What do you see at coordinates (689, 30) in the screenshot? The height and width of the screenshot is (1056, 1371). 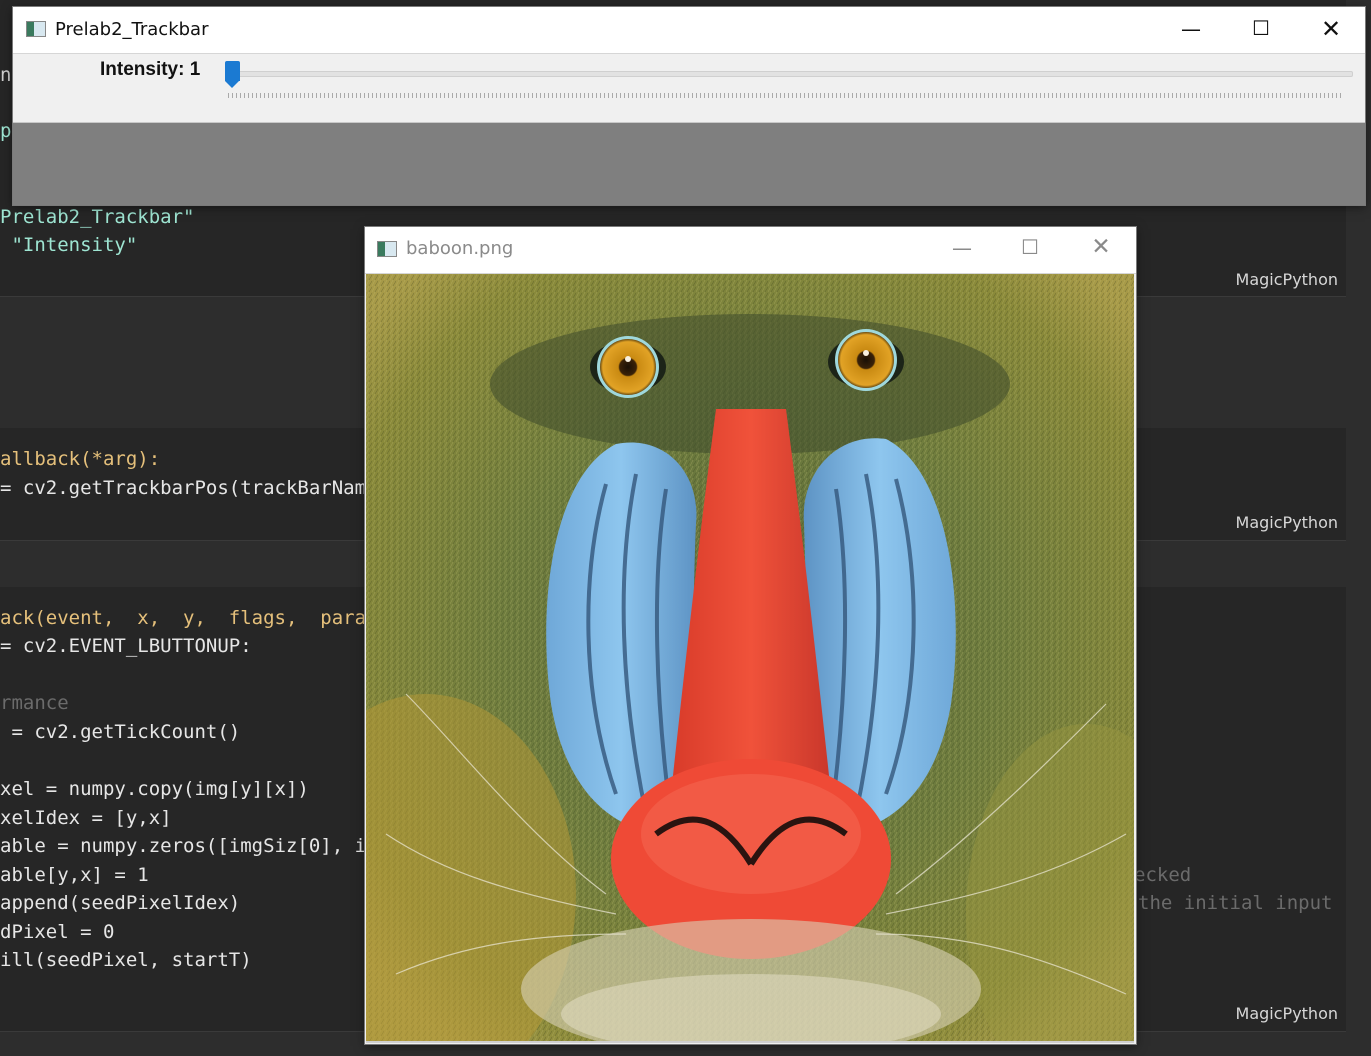 I see `trackbar-window-titlebar: Prelab2_Trackbar — ☐ ✕` at bounding box center [689, 30].